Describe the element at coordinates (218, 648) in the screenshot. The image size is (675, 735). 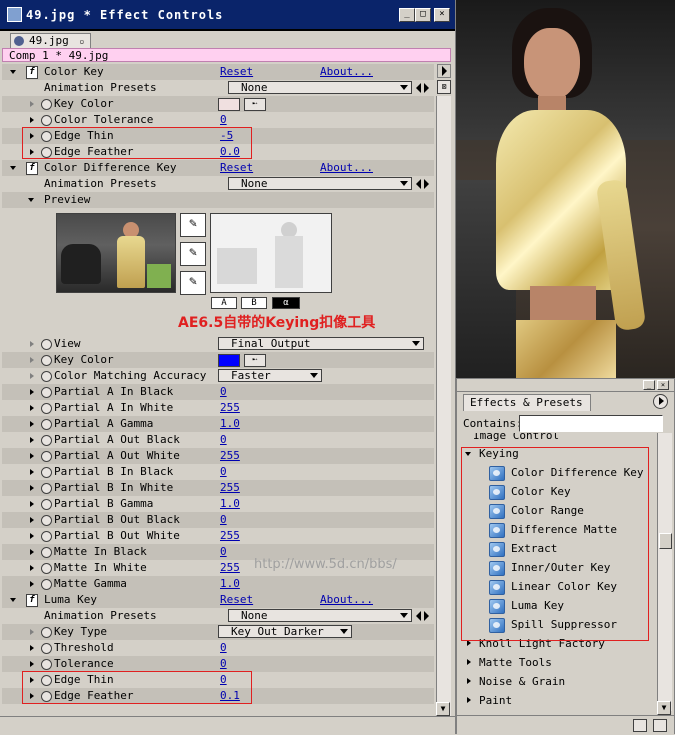
I see `param-row: Threshold 0` at that location.